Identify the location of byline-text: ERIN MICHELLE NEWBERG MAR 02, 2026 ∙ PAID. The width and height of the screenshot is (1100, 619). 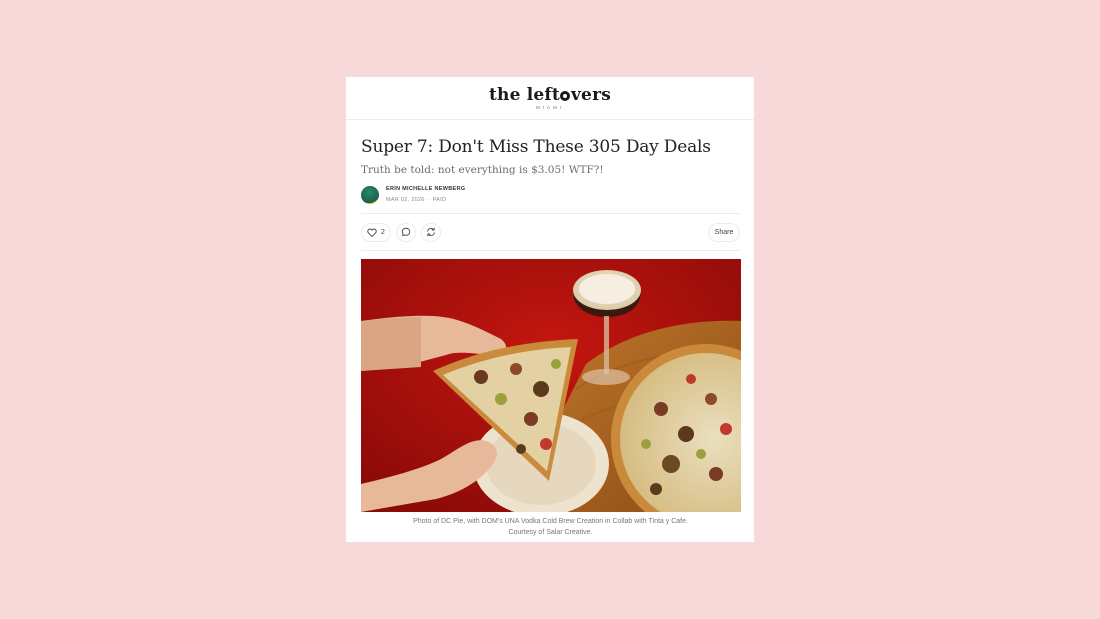
(425, 194).